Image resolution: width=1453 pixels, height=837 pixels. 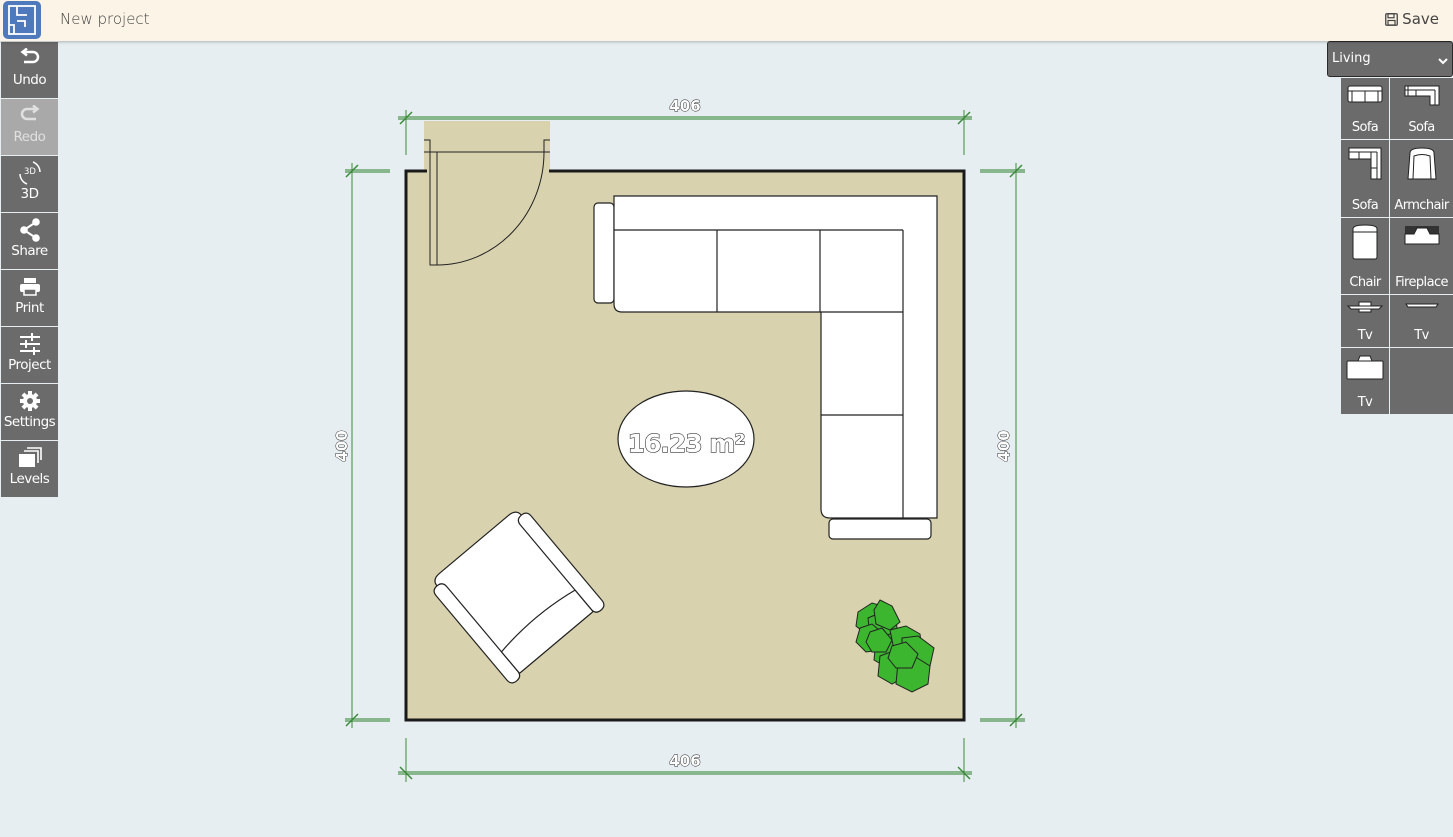 I want to click on tv-flat-icon, so click(x=1421, y=305).